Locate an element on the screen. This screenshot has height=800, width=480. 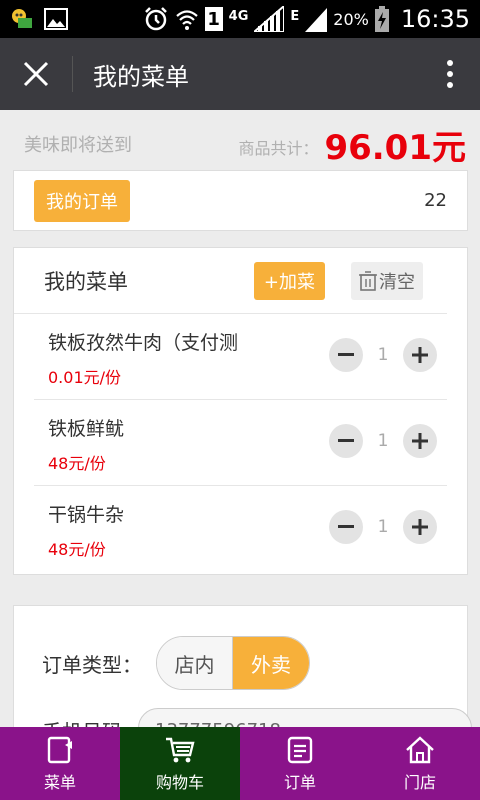
menu-item: 铁板孜然牛肉（支付测 0.01元/份 1 is located at coordinates (240, 357).